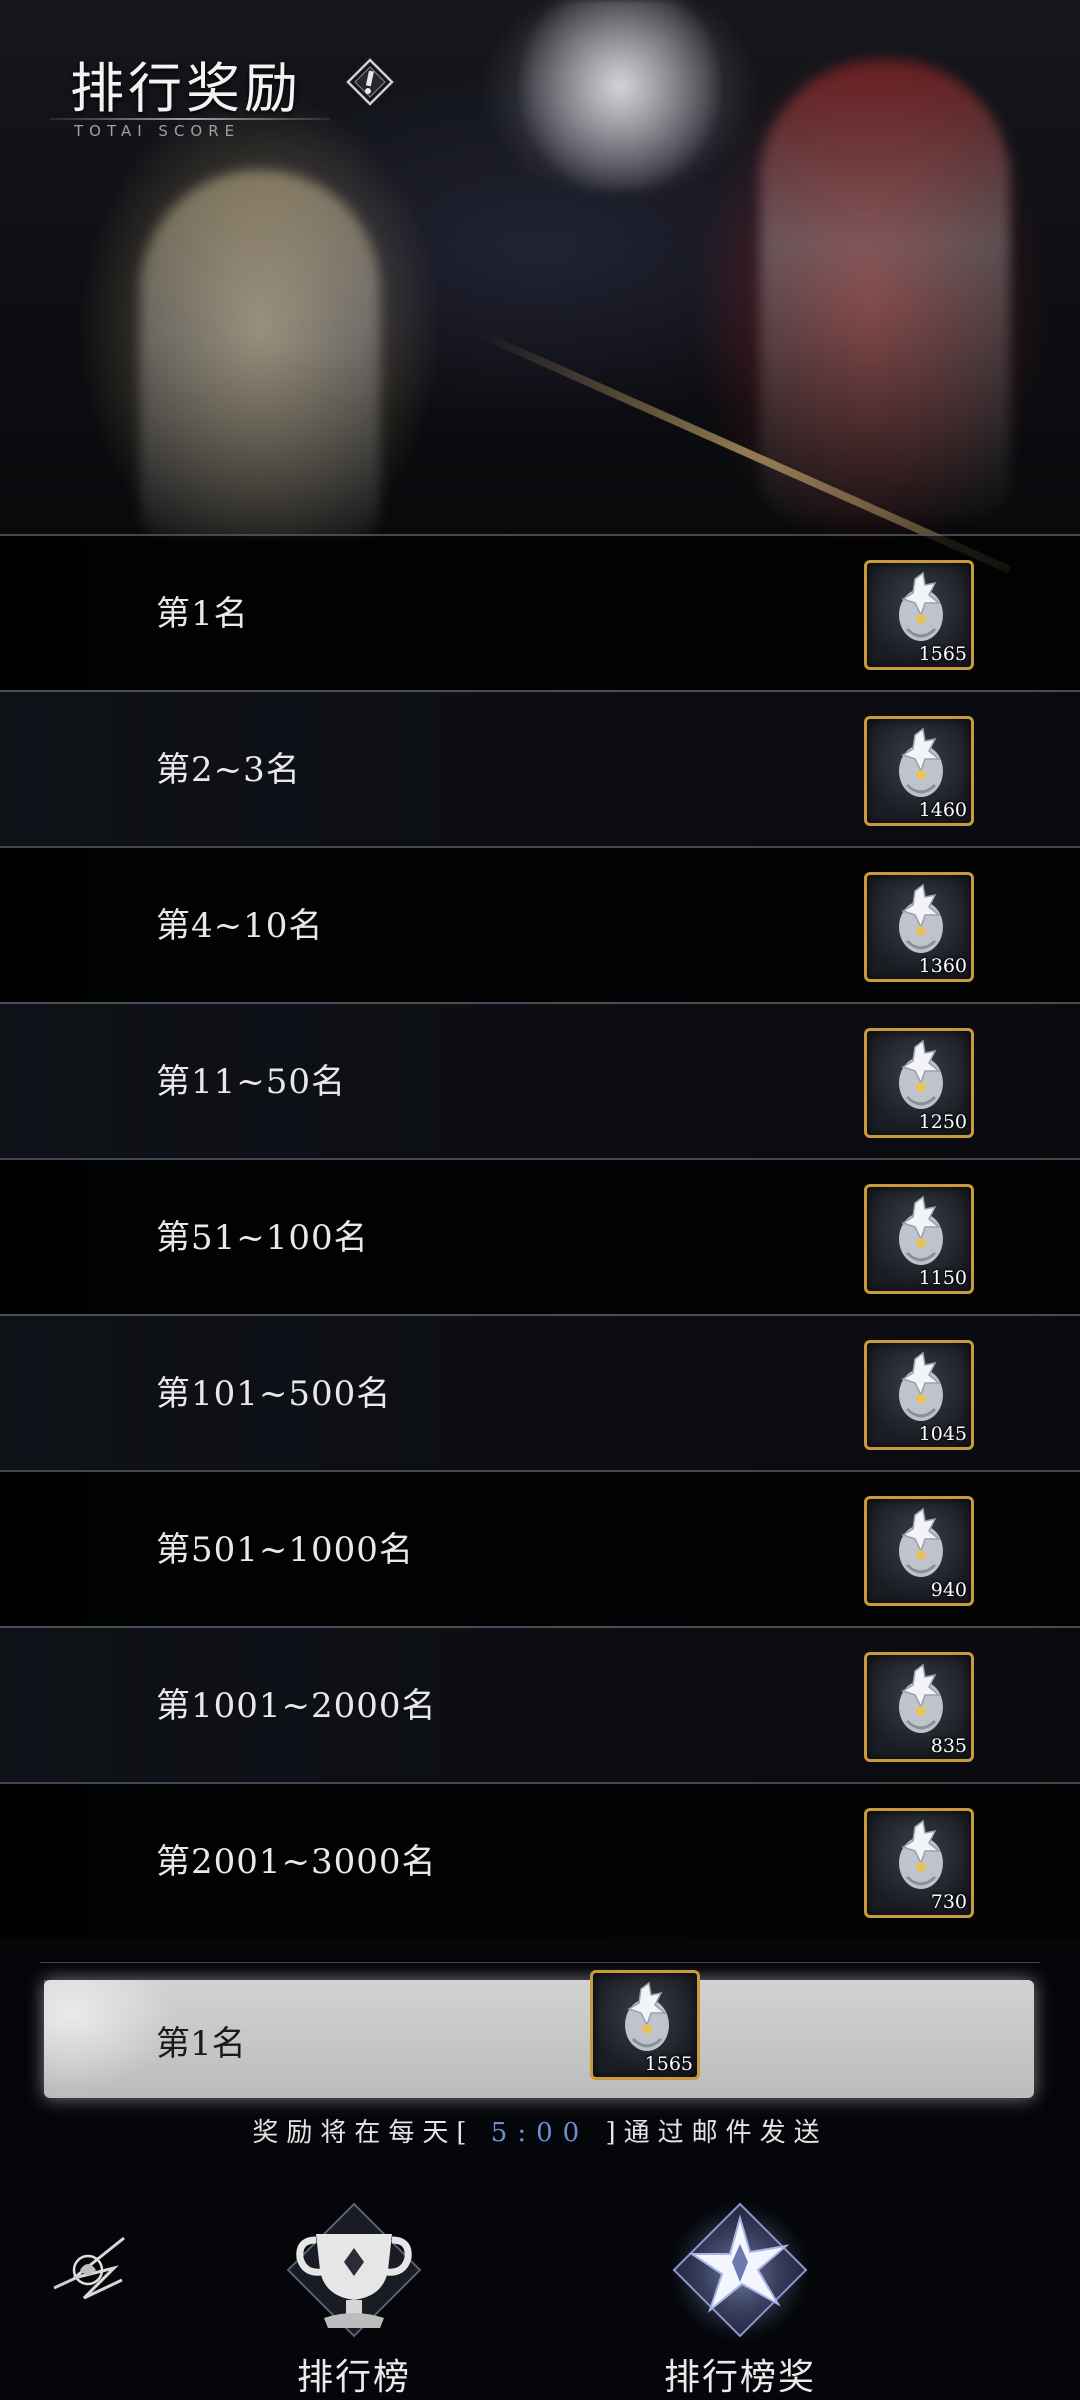 The image size is (1080, 2400). I want to click on my-reward-item: 1565, so click(645, 2025).